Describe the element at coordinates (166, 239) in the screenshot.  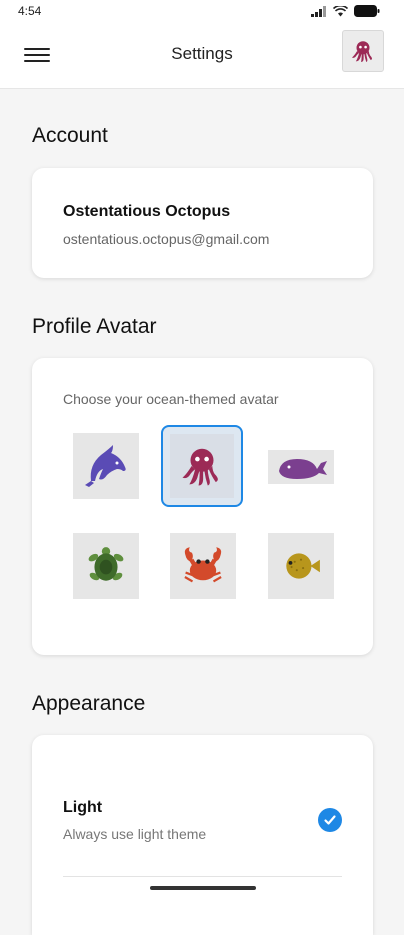
I see `account-email: ostentatious.octopus@gmail.com` at that location.